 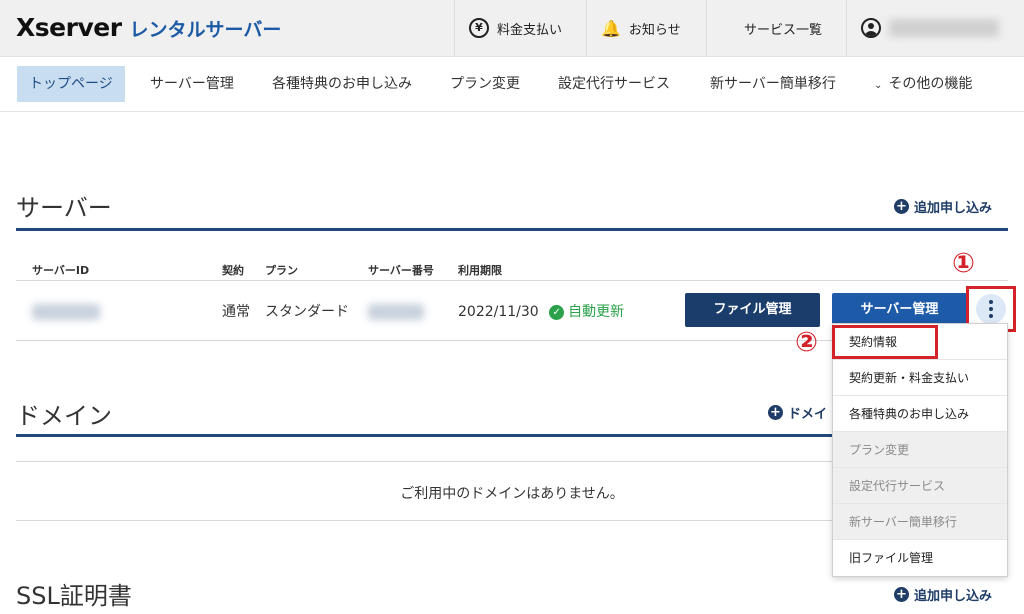 I want to click on logo-subtitle: レンタルサーバー, so click(x=205, y=30).